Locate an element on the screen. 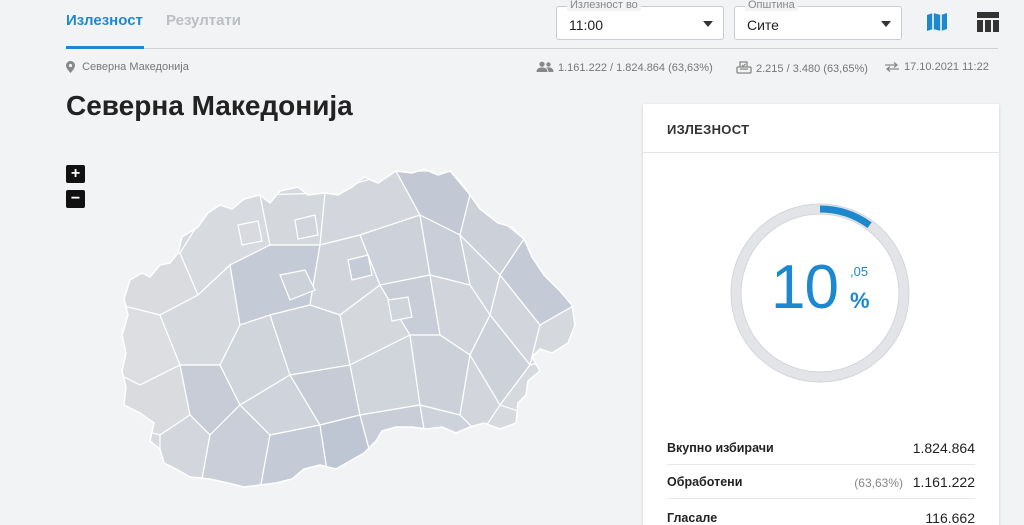 The width and height of the screenshot is (1024, 525). tab-results: Резултати is located at coordinates (203, 20).